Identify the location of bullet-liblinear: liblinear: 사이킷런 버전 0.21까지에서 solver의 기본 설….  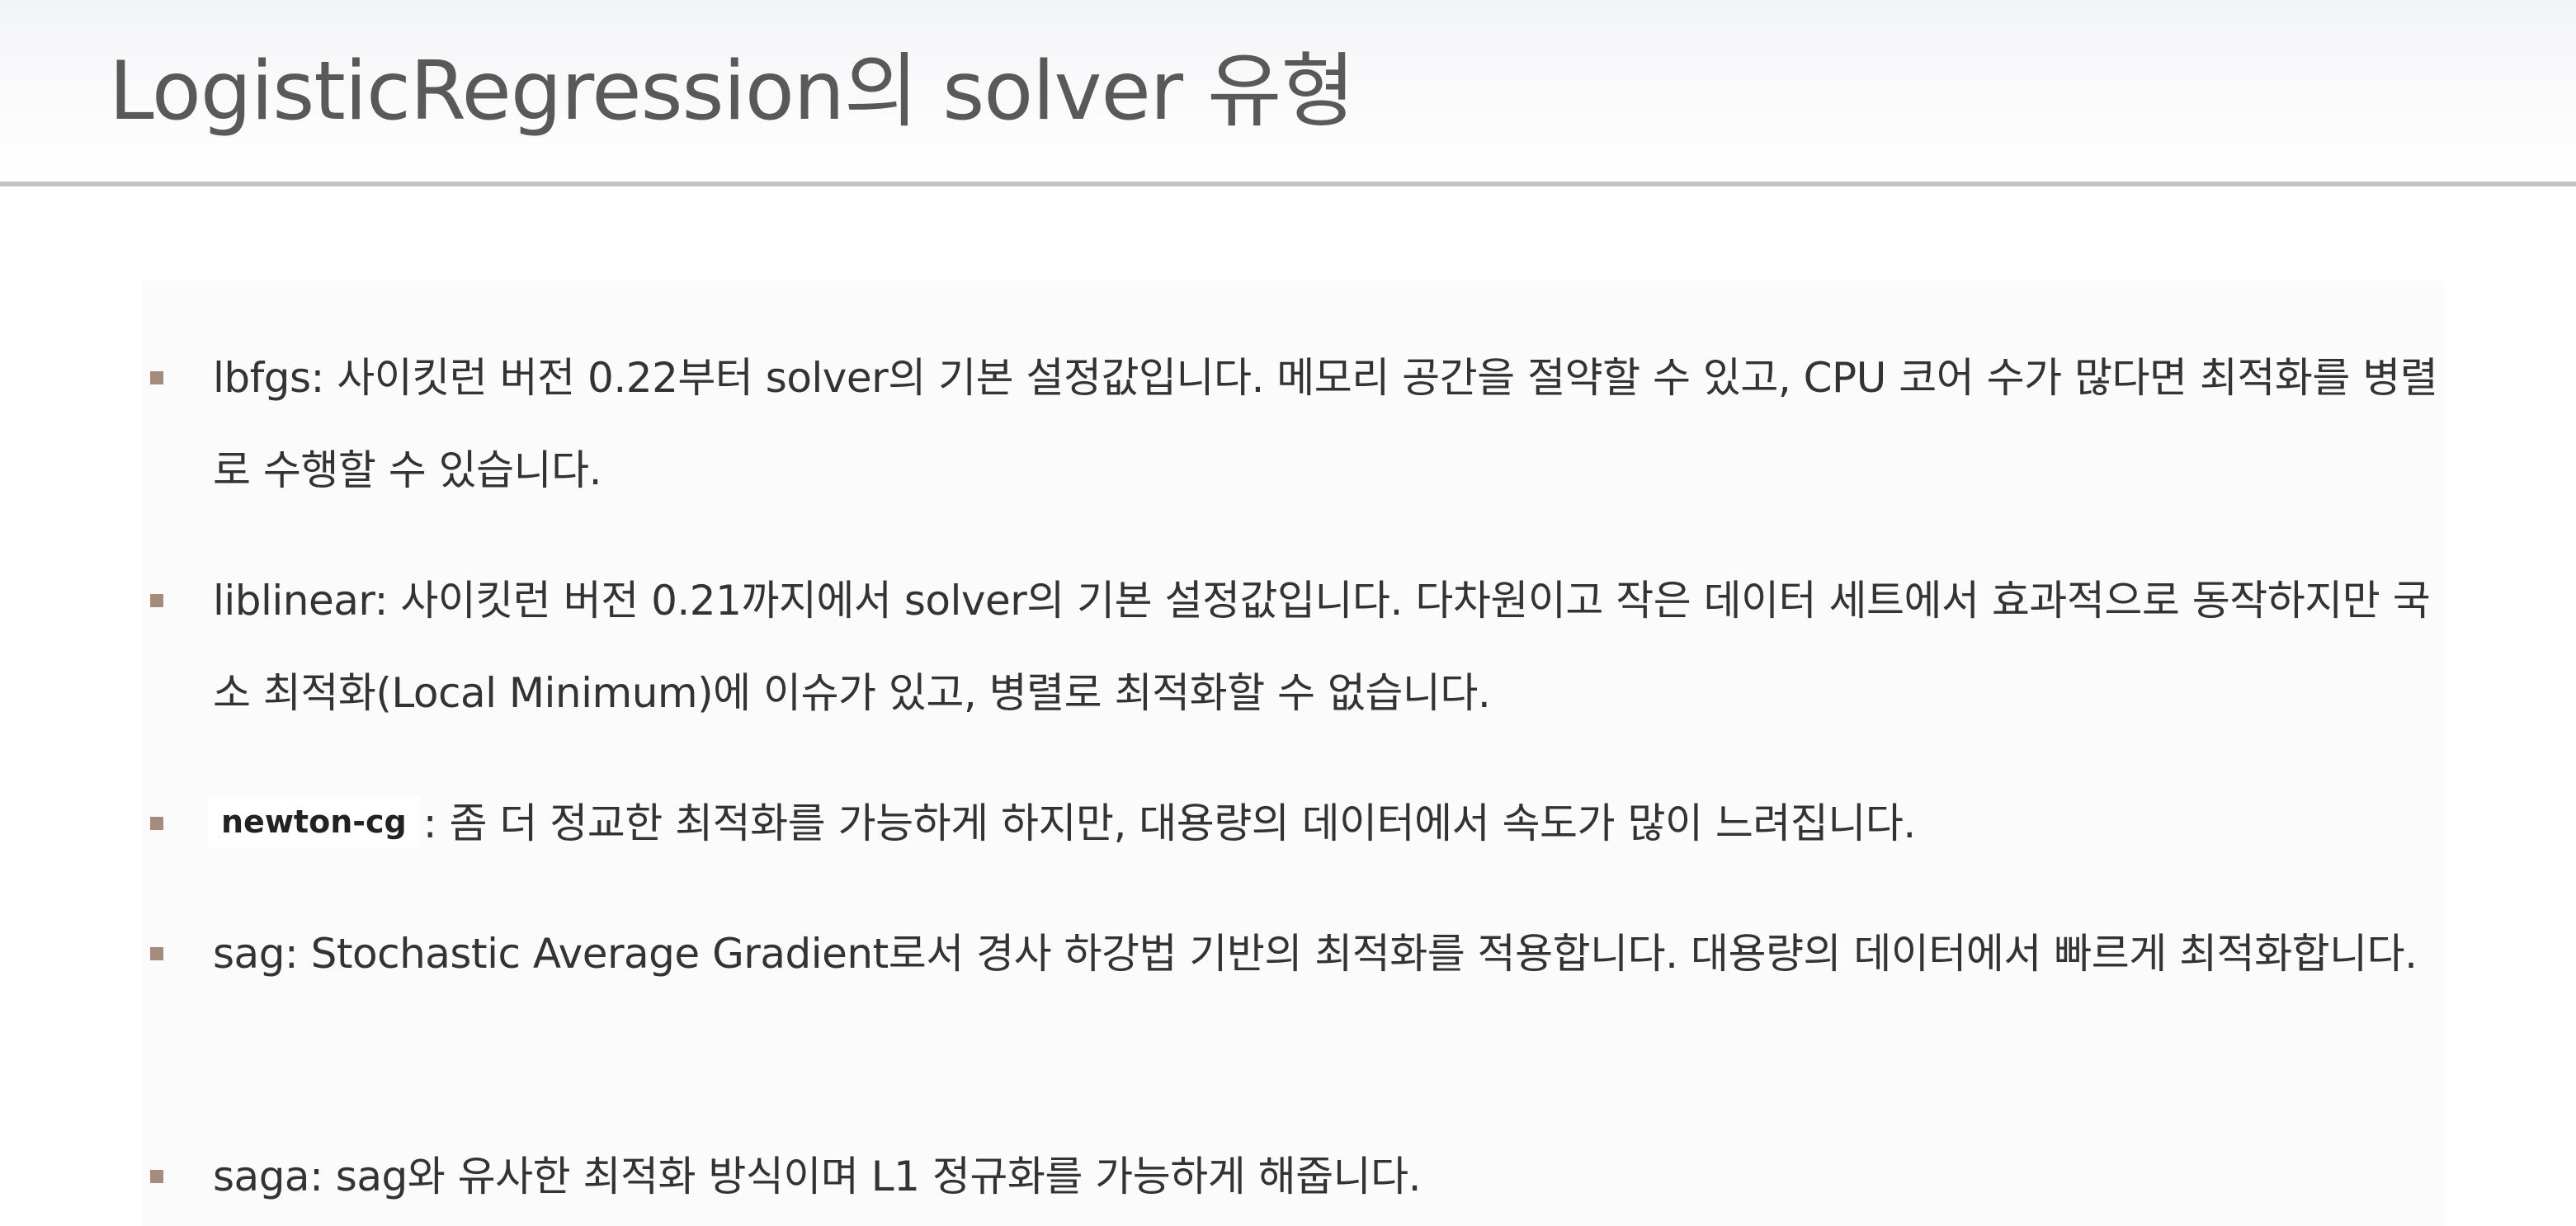
(1297, 646).